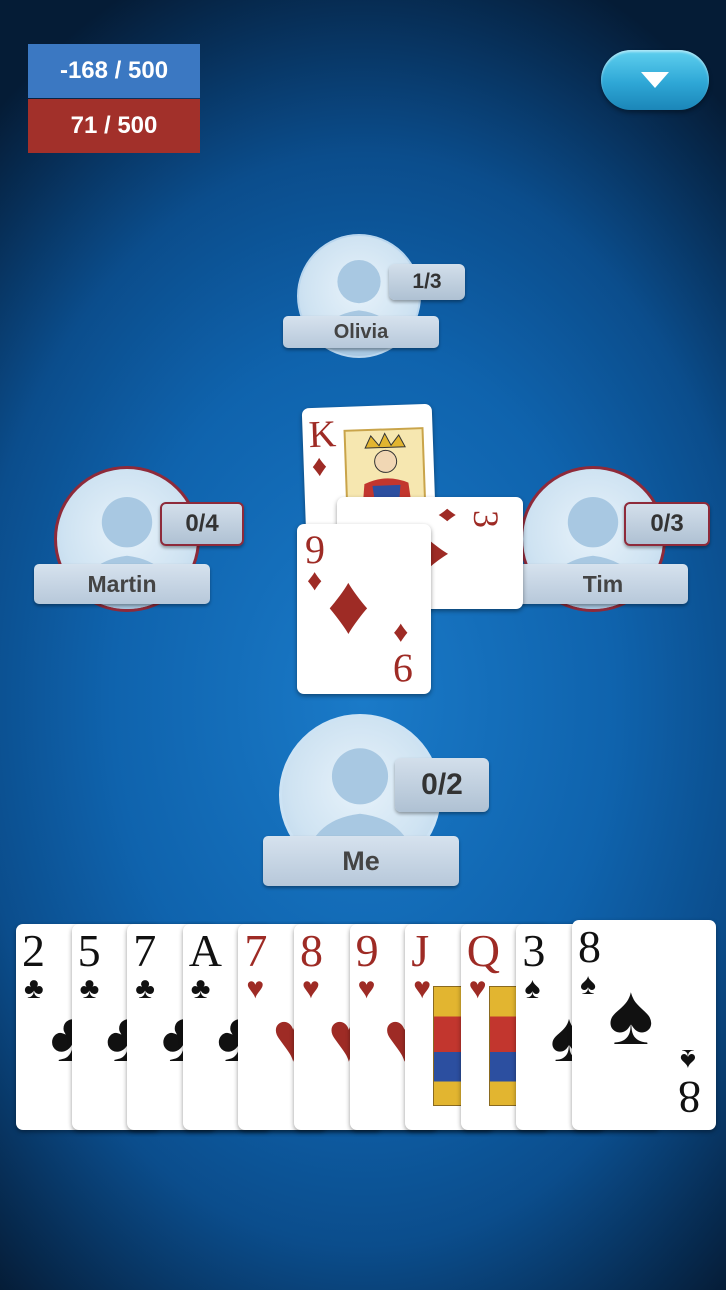 The width and height of the screenshot is (726, 1290). What do you see at coordinates (361, 861) in the screenshot?
I see `player-name: Me` at bounding box center [361, 861].